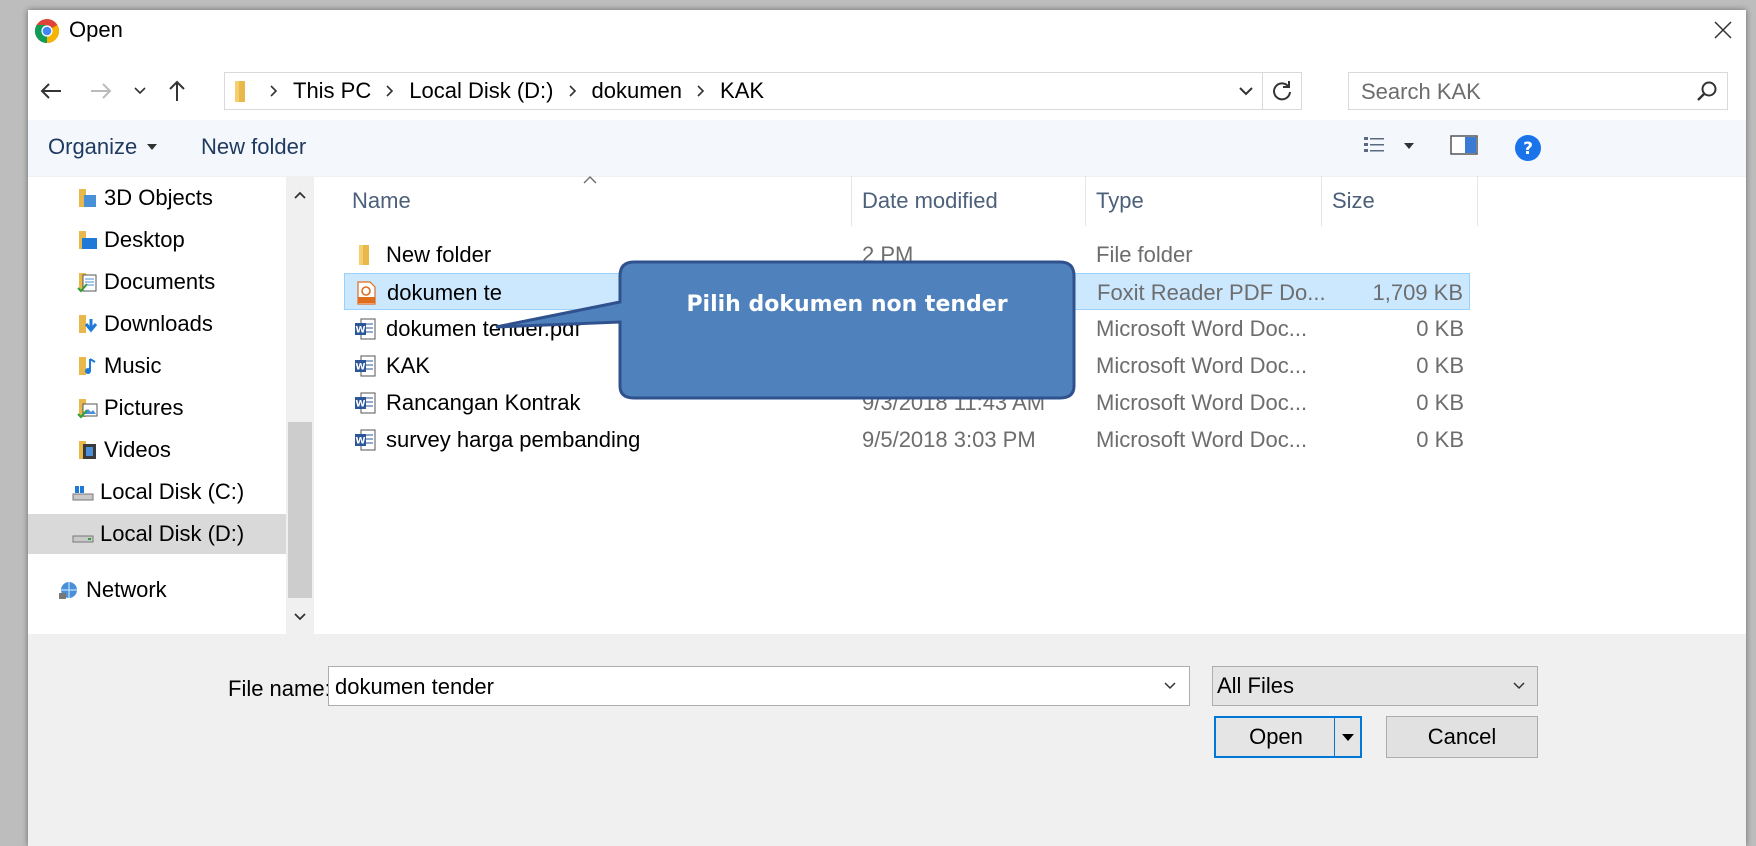  Describe the element at coordinates (1528, 148) in the screenshot. I see `help-button: ?` at that location.